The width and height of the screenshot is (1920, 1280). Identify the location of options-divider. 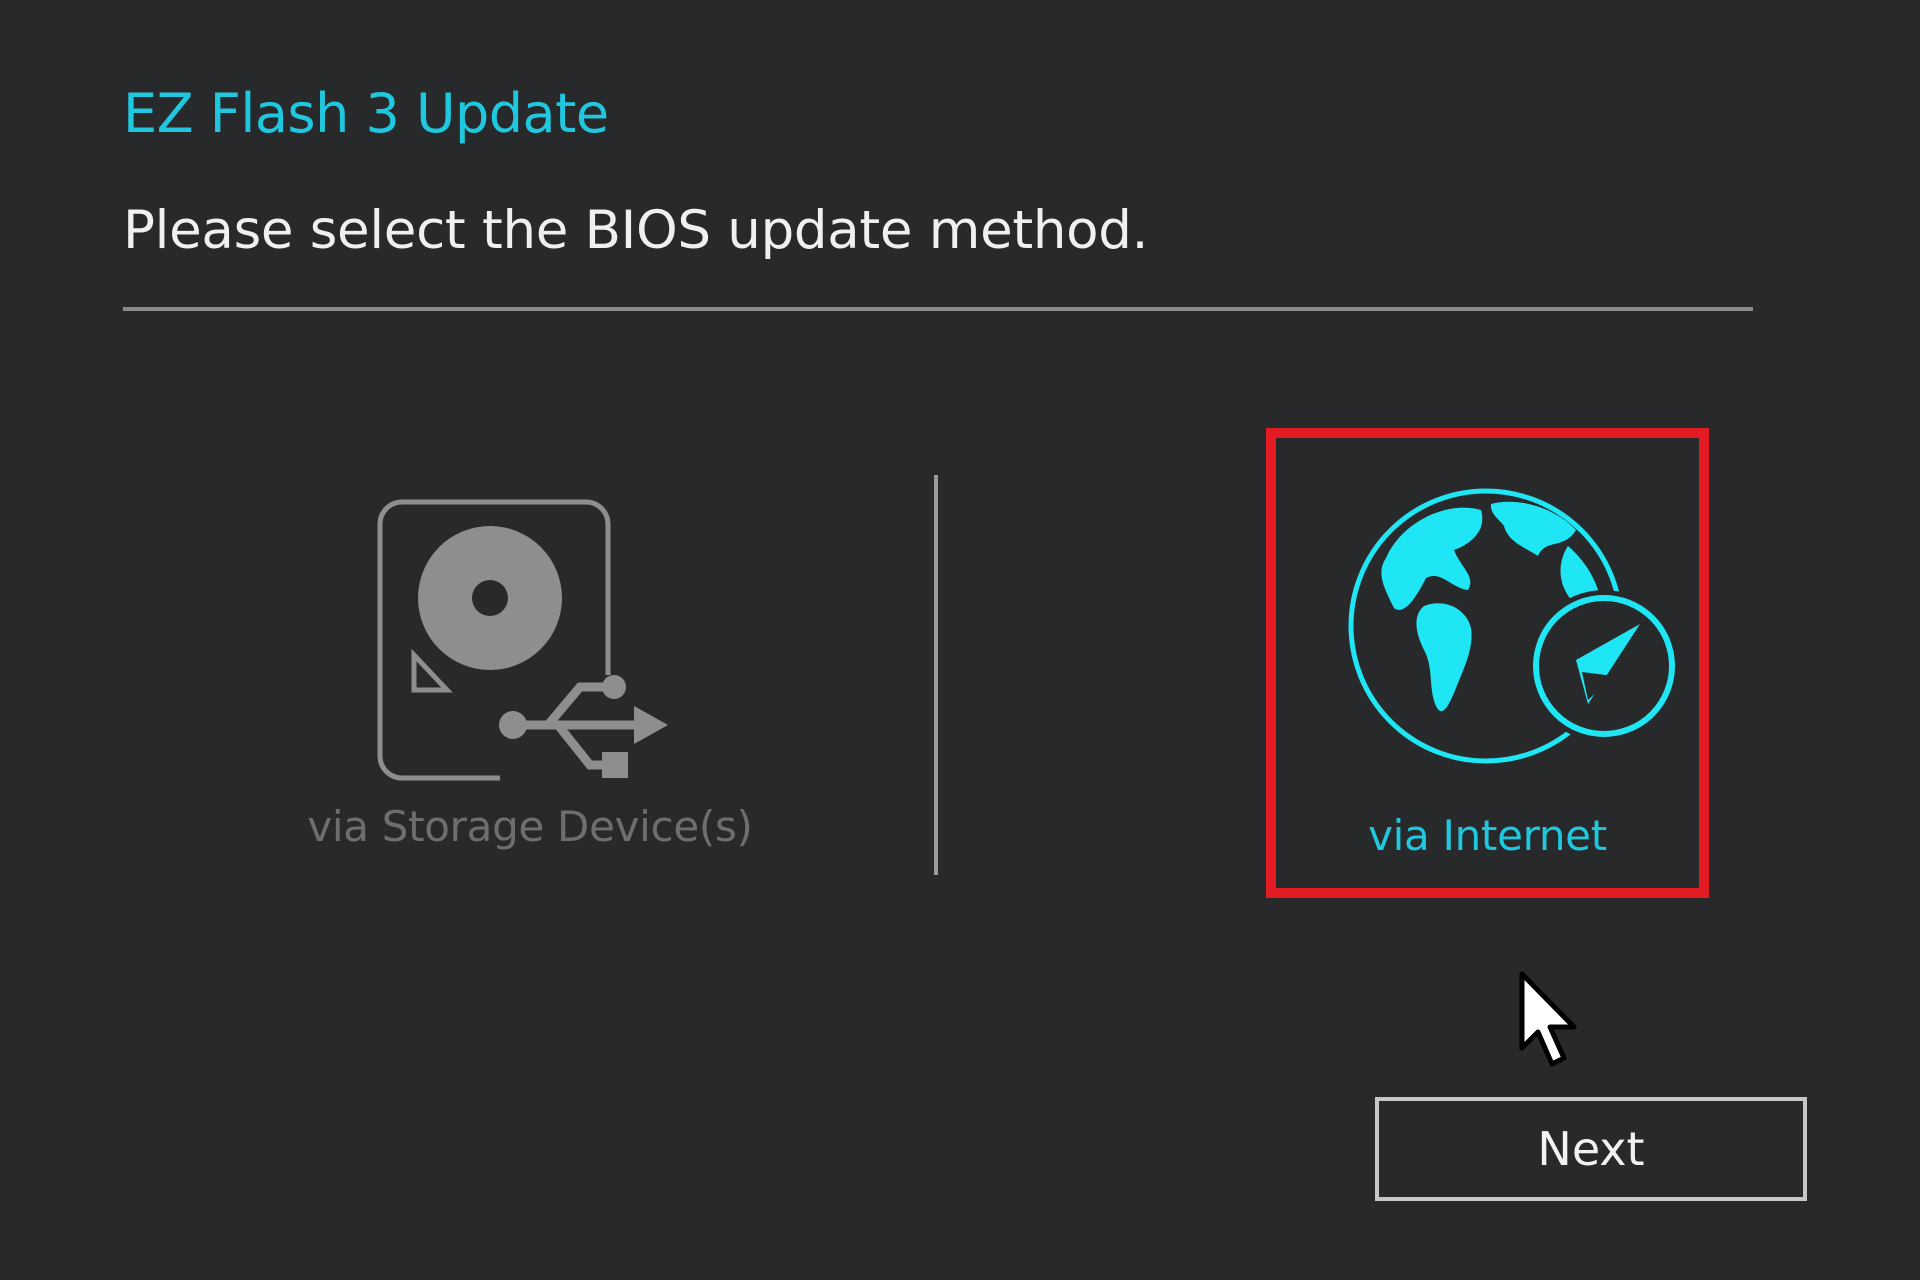
(936, 675).